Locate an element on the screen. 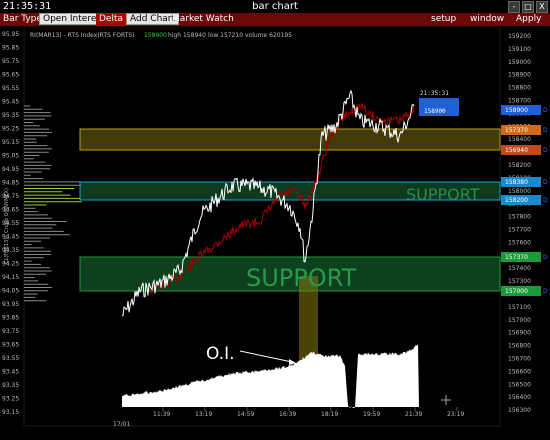  time-label: 11:39 is located at coordinates (161, 414).